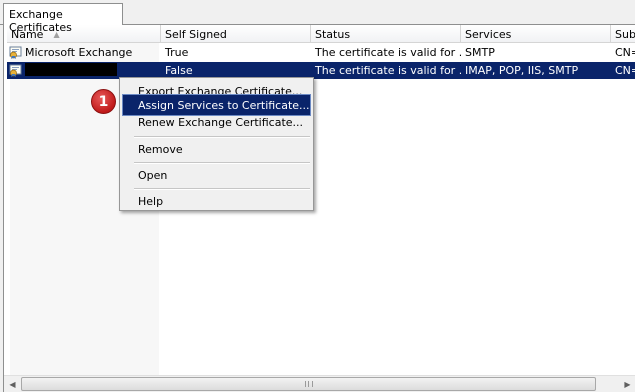 The width and height of the screenshot is (635, 392). I want to click on column-header-status: Status, so click(386, 34).